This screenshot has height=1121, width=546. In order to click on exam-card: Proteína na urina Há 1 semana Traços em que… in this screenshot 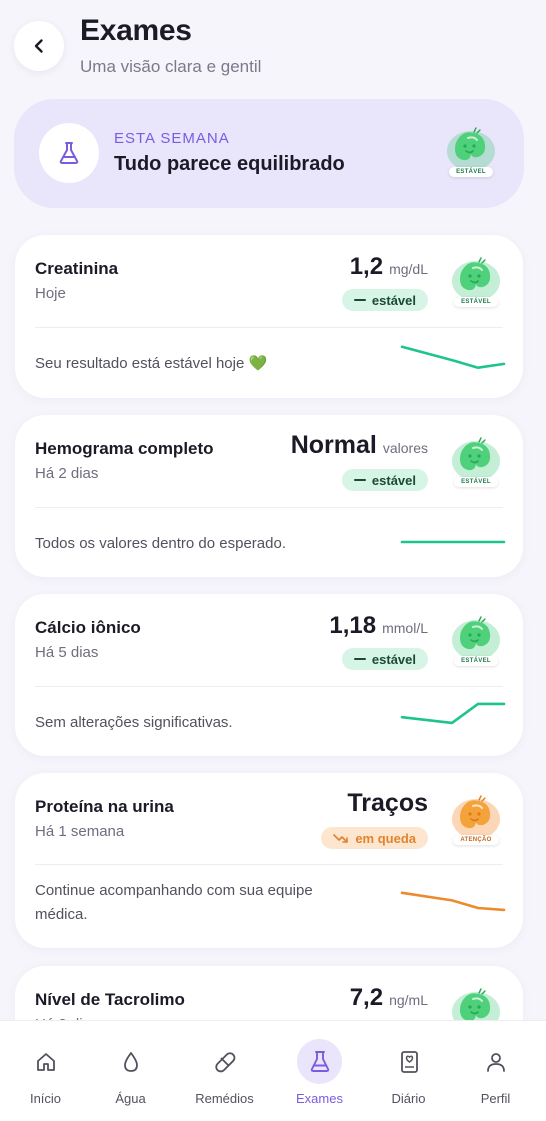, I will do `click(269, 860)`.